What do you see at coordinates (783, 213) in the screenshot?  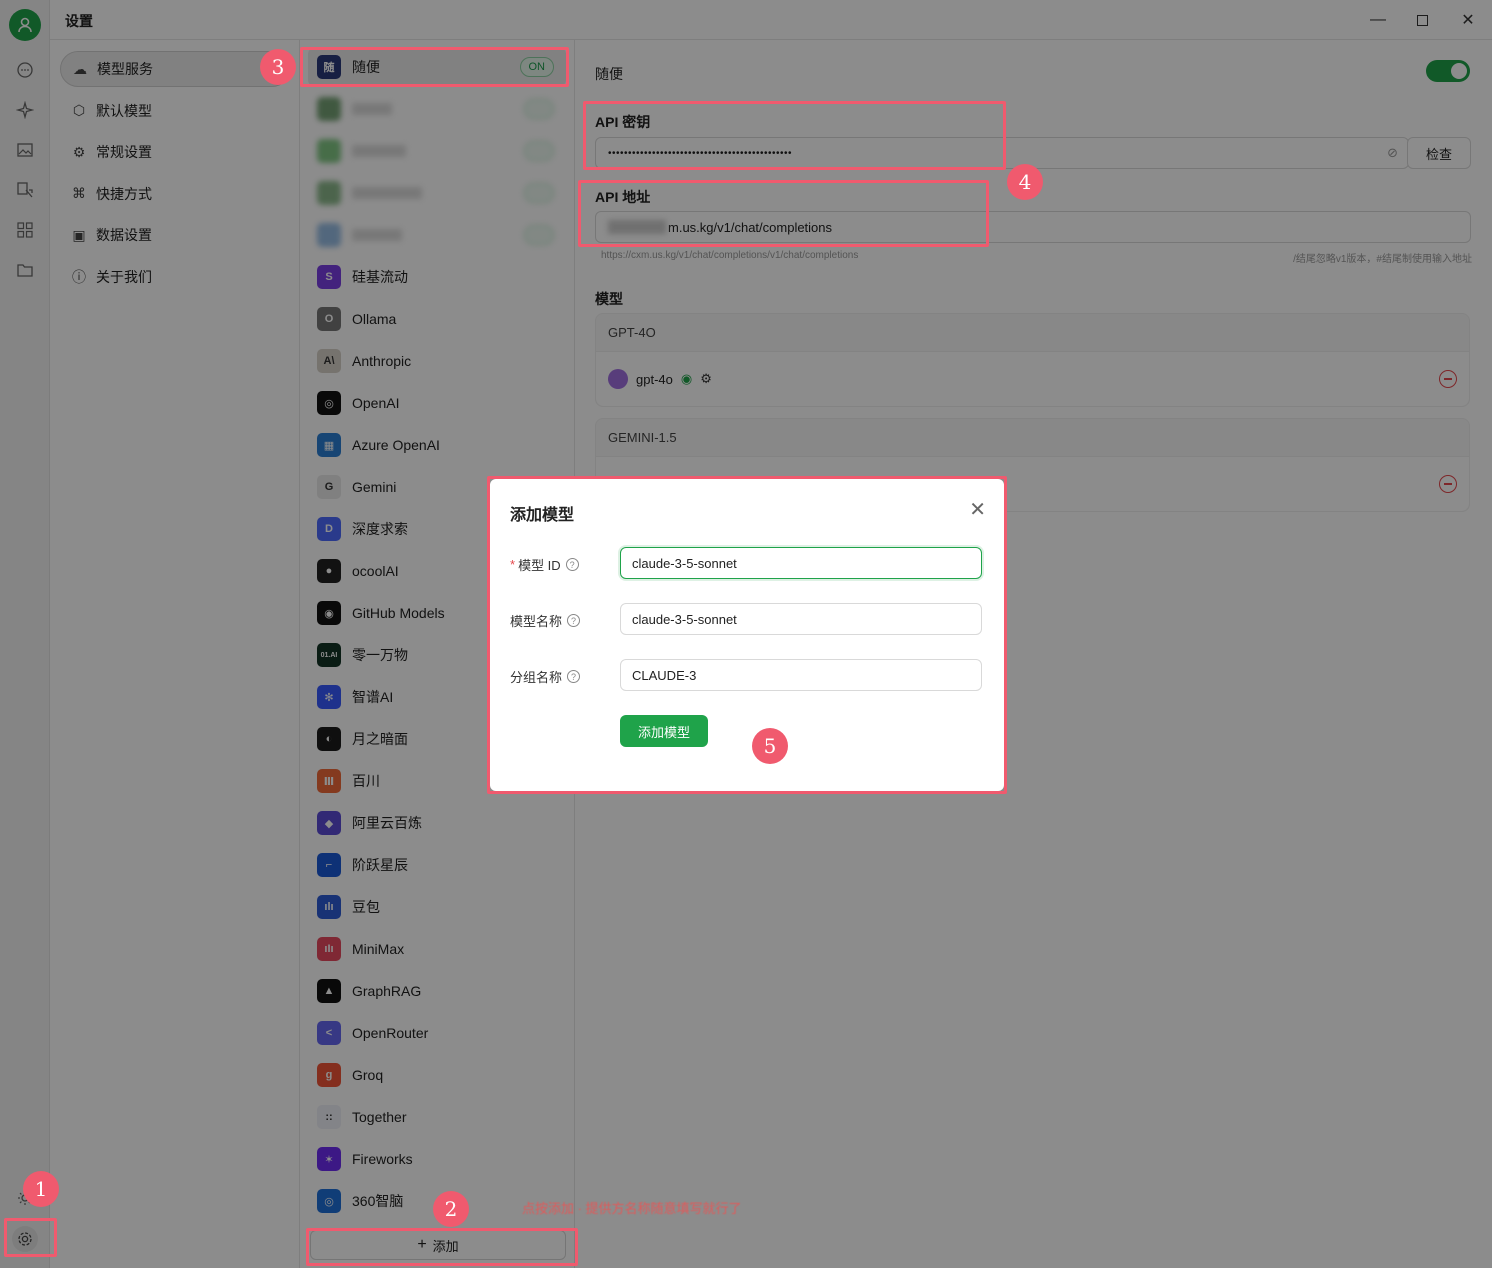 I see `annotation-box-api-url` at bounding box center [783, 213].